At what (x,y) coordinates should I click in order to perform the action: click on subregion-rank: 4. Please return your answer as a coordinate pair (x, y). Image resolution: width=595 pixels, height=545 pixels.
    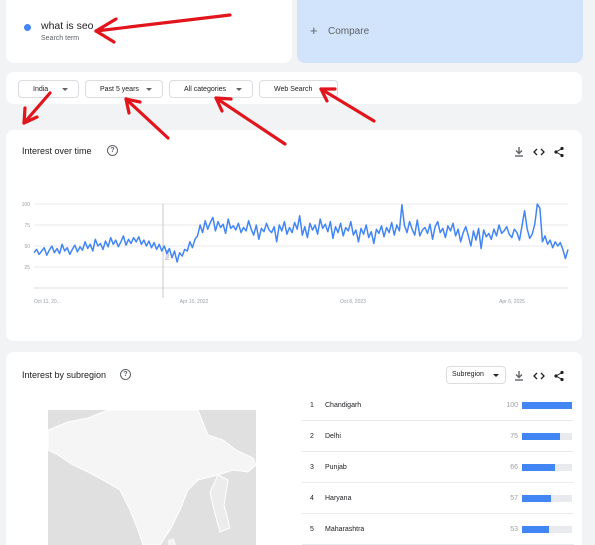
    Looking at the image, I should click on (312, 498).